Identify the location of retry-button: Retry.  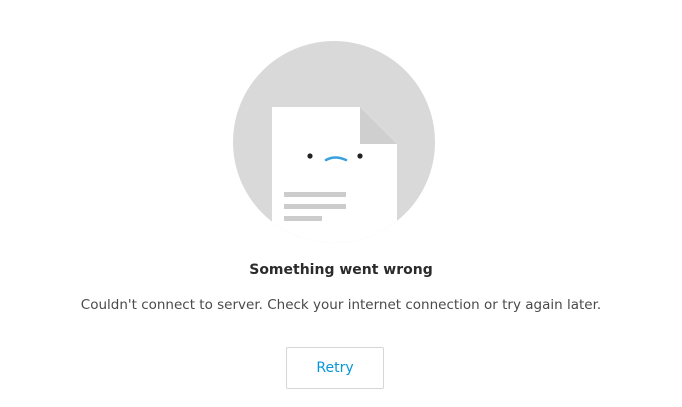
(335, 368).